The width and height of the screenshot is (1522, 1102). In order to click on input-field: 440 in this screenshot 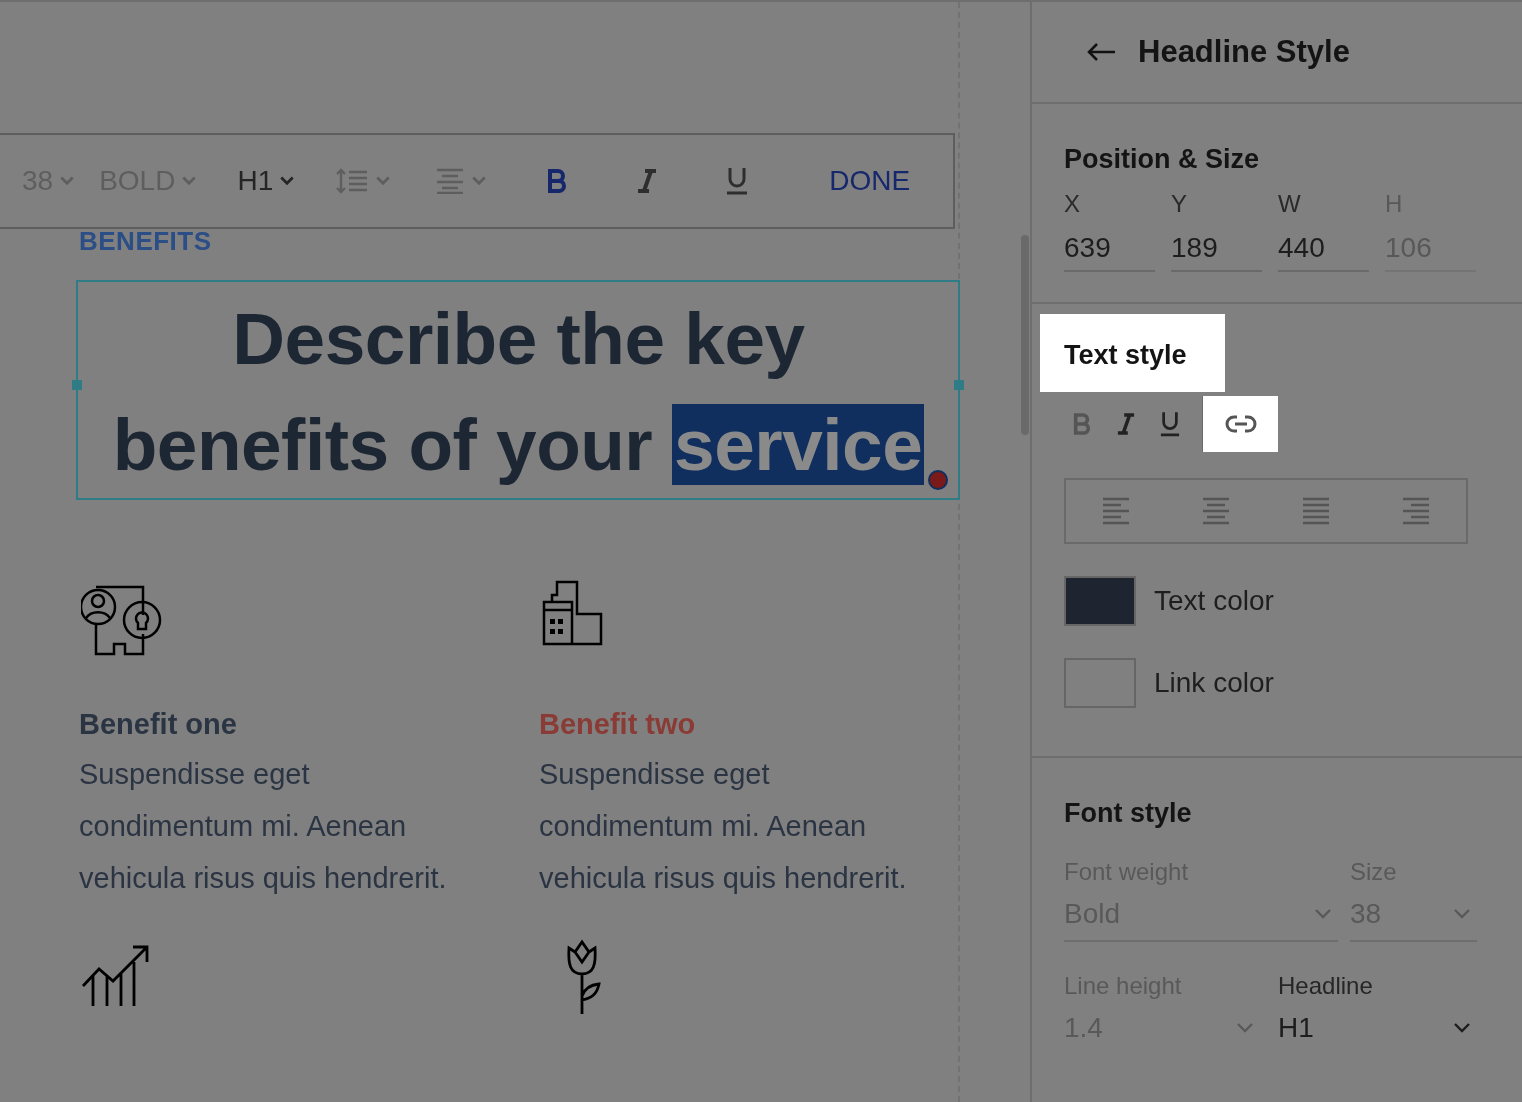, I will do `click(1323, 248)`.